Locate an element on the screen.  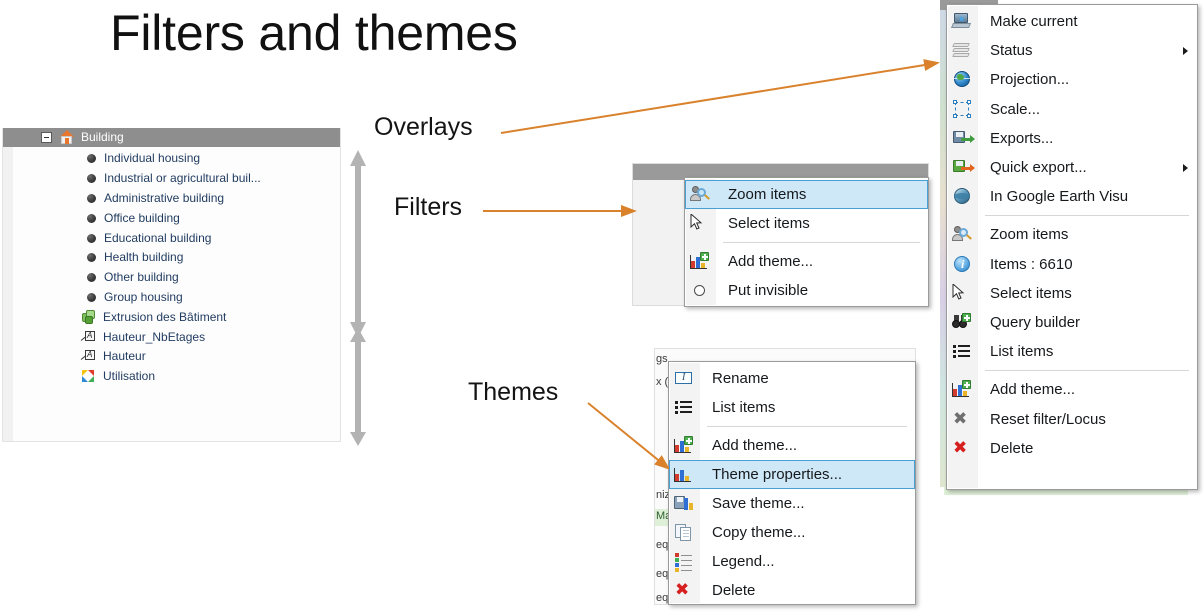
menu-item-make-current: Make current is located at coordinates (1072, 21).